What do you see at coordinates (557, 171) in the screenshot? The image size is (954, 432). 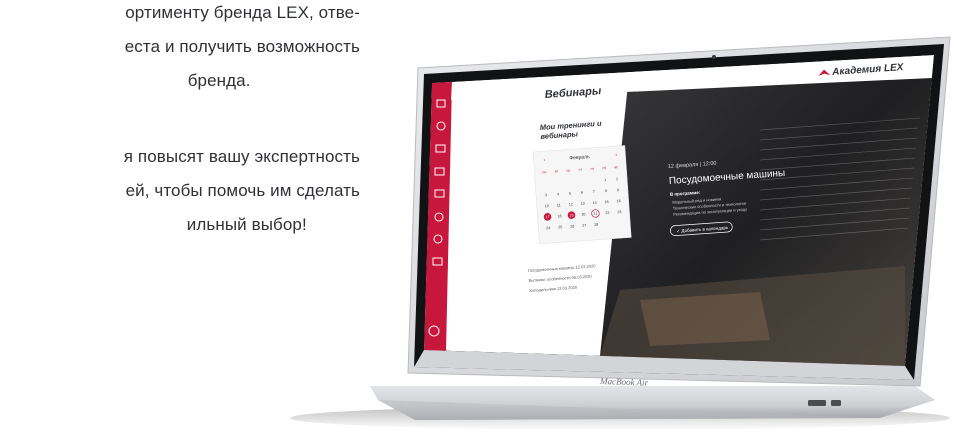 I see `calendar-weekday: вт` at bounding box center [557, 171].